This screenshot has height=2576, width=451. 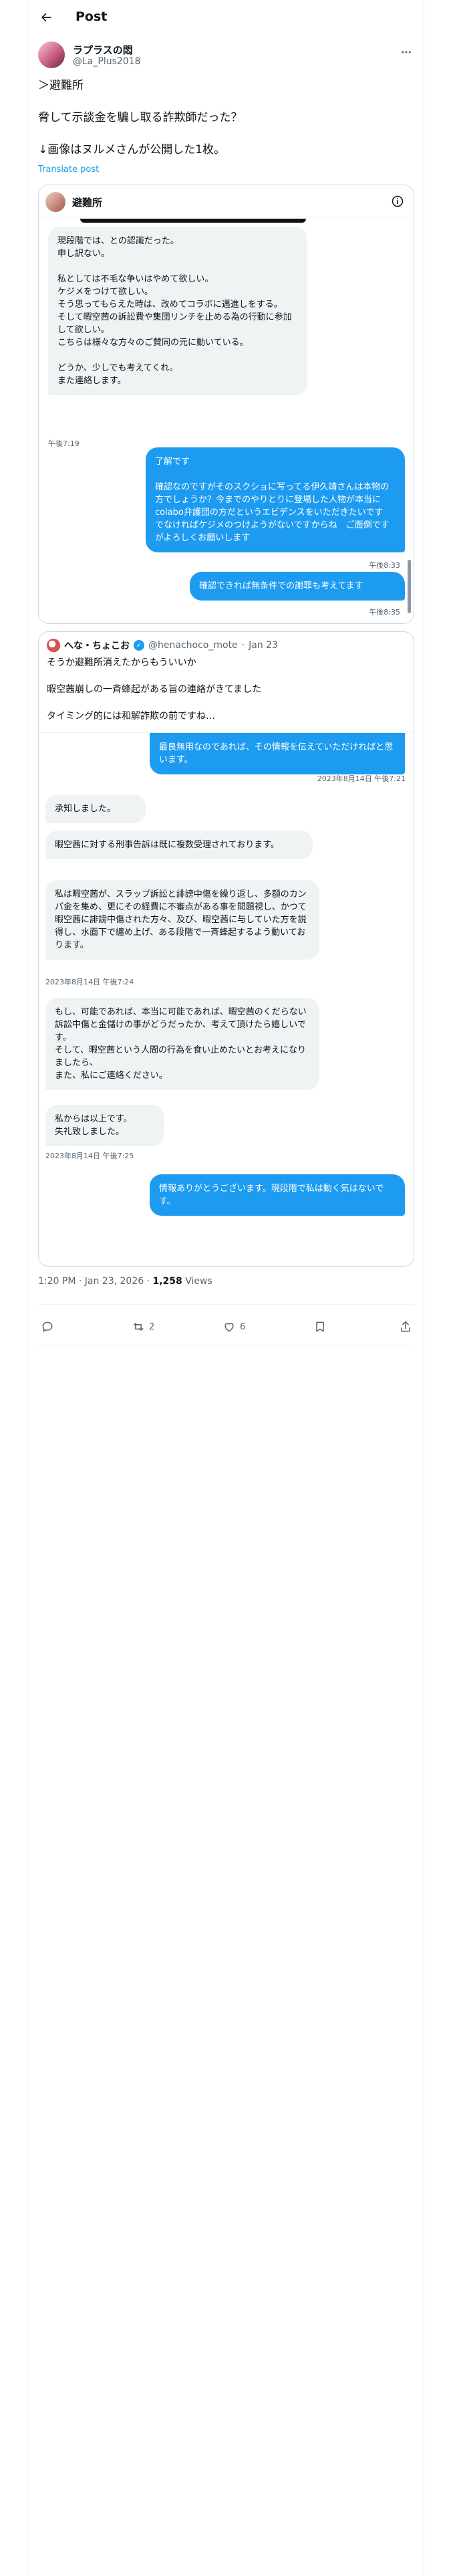 What do you see at coordinates (193, 645) in the screenshot?
I see `quoted-author-handle: @henachoco_mote` at bounding box center [193, 645].